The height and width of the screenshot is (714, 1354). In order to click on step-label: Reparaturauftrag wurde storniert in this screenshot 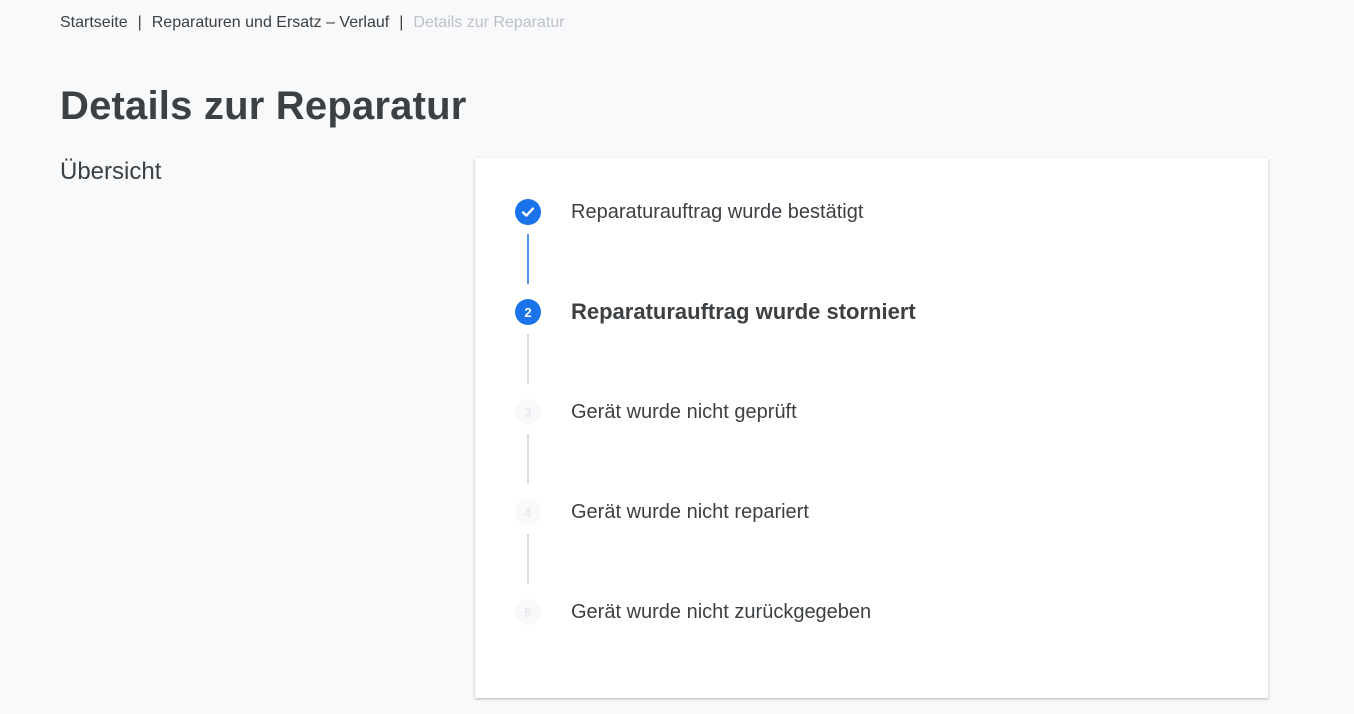, I will do `click(743, 311)`.